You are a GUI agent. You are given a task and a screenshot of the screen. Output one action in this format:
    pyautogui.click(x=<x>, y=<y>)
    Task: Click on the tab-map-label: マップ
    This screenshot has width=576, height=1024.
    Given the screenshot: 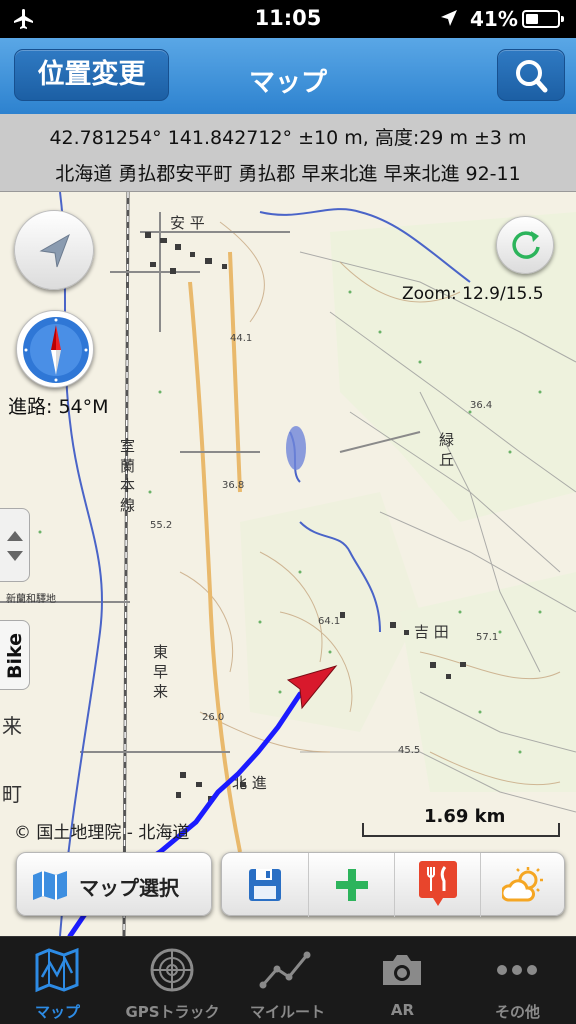 What is the action you would take?
    pyautogui.click(x=57, y=1012)
    